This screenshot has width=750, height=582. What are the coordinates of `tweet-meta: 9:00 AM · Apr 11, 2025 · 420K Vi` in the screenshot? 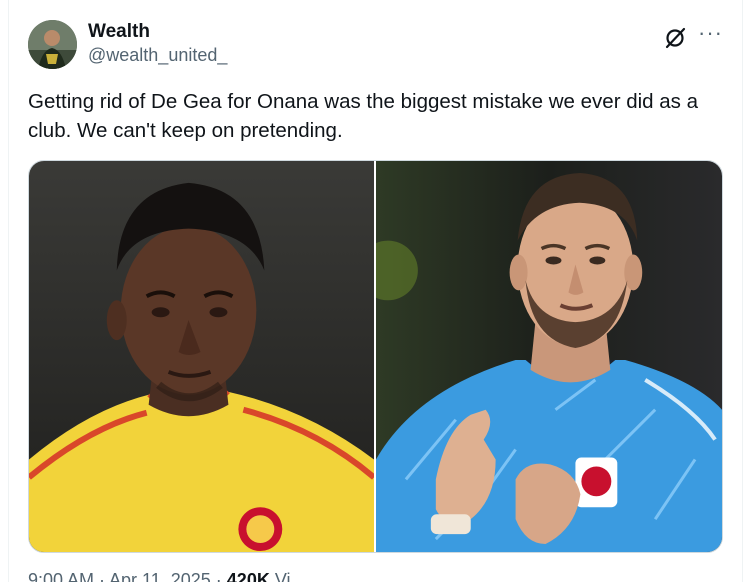 It's located at (159, 576).